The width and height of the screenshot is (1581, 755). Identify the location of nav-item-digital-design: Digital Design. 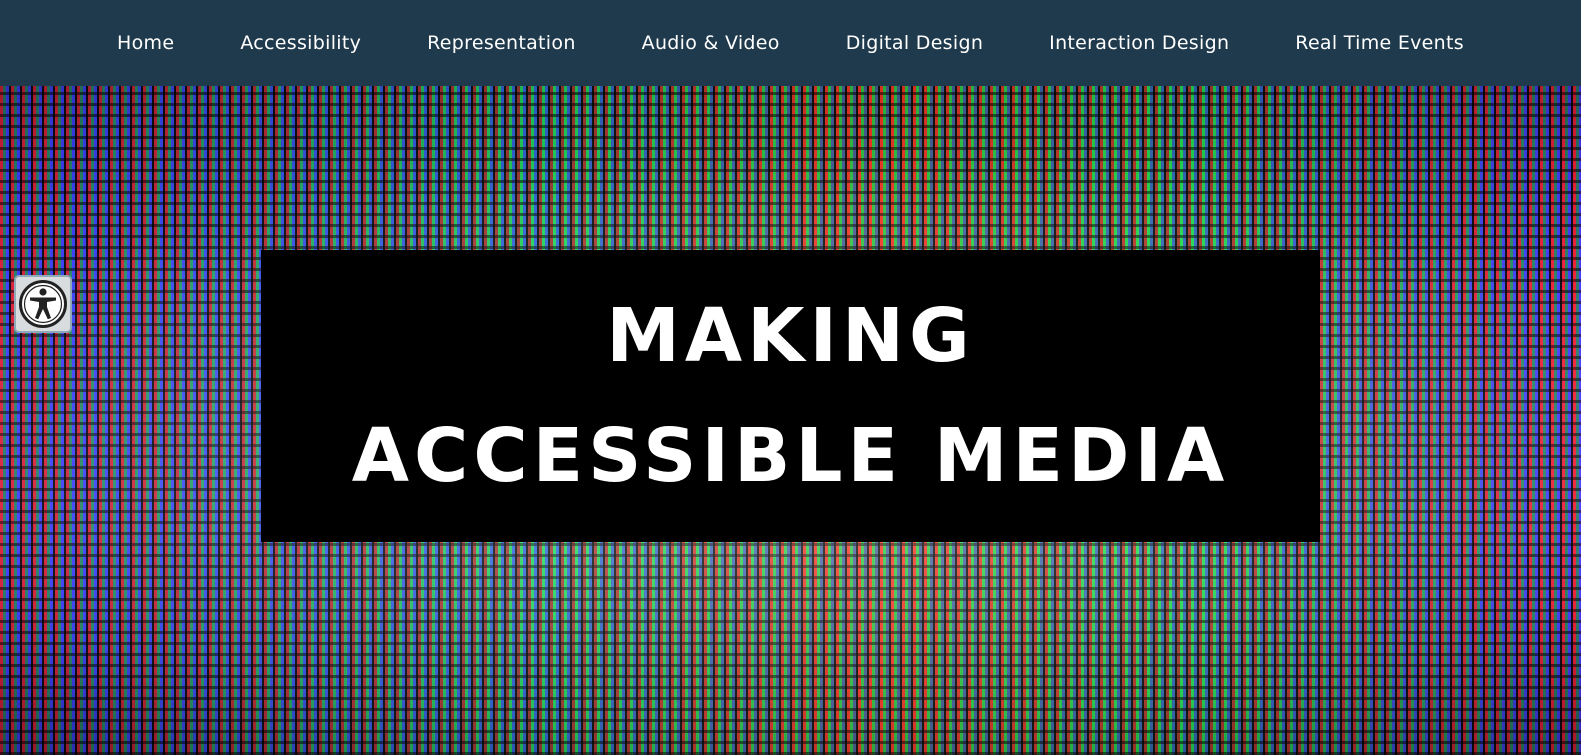
(914, 43).